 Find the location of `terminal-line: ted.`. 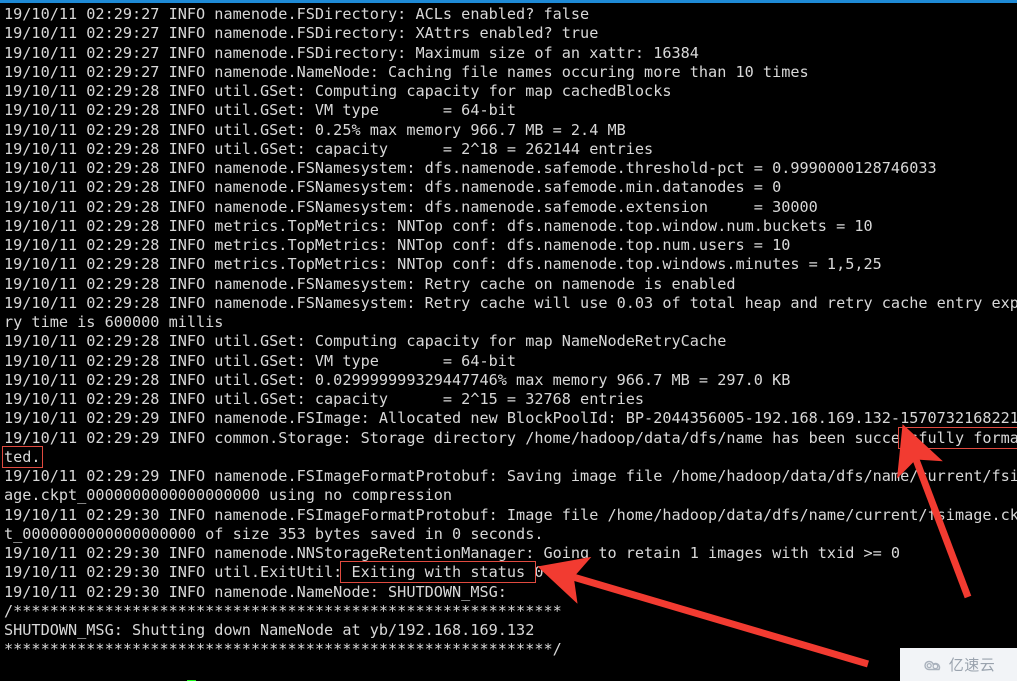

terminal-line: ted. is located at coordinates (509, 456).